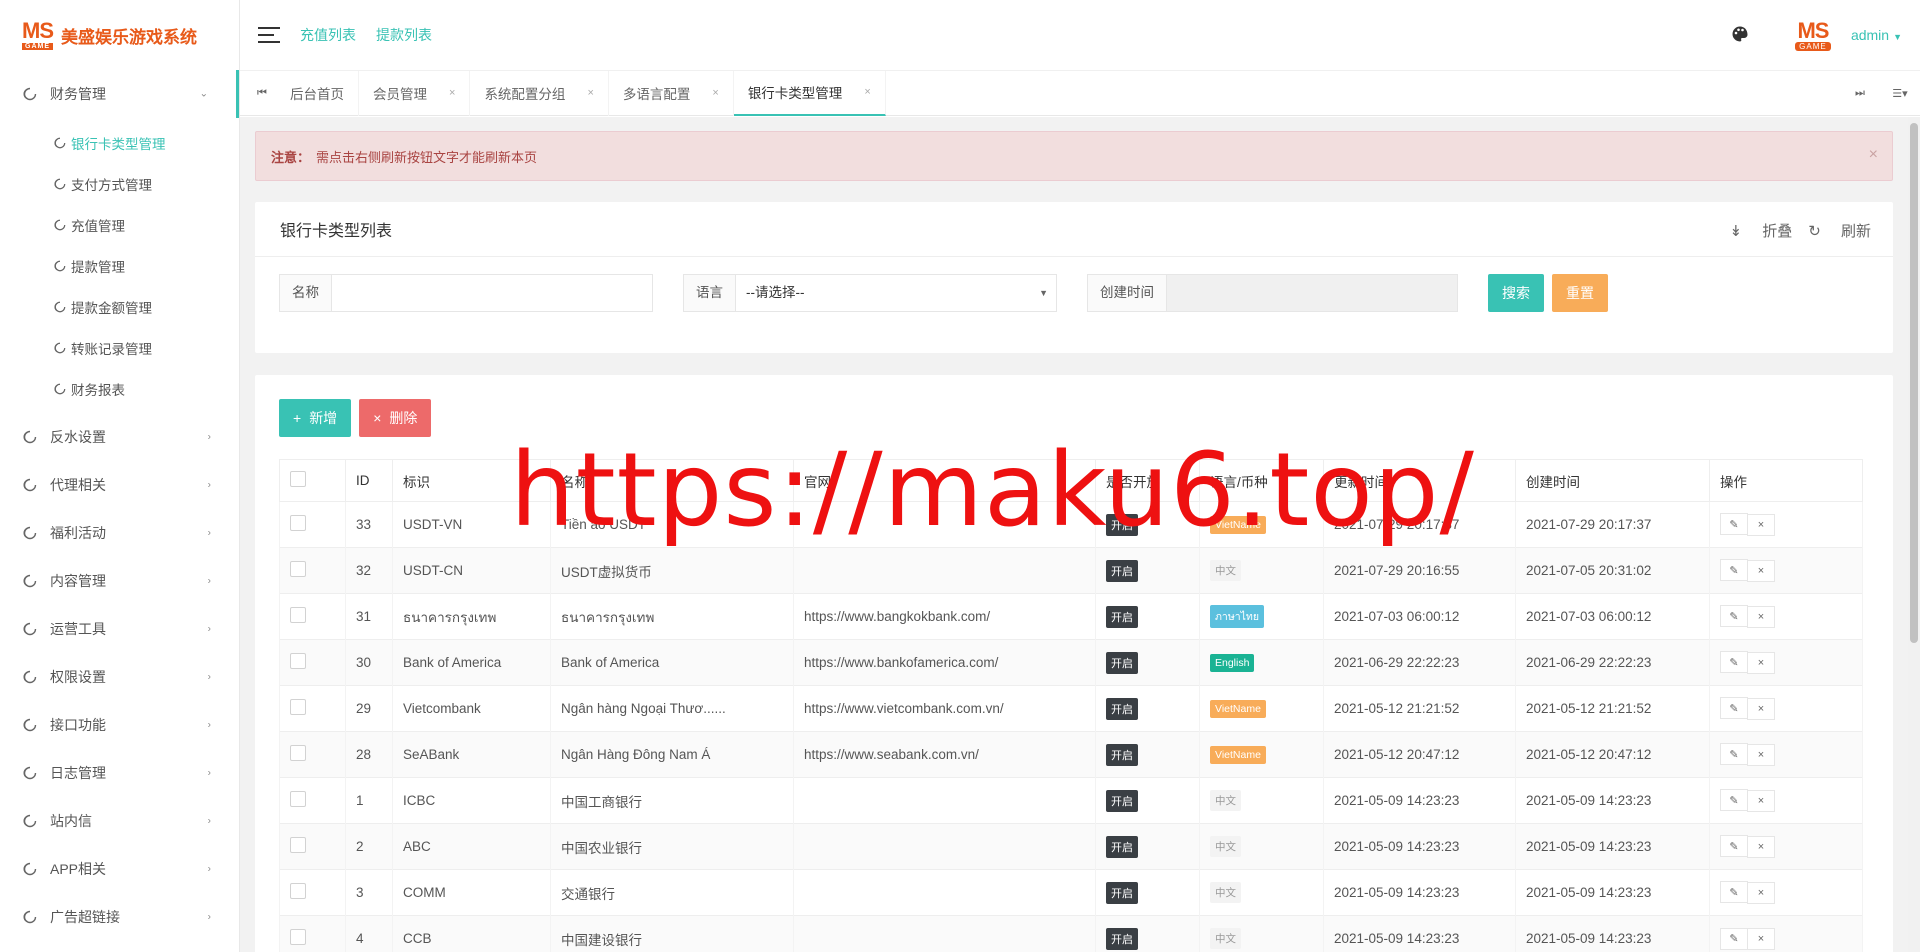 The image size is (1920, 952). What do you see at coordinates (78, 677) in the screenshot?
I see `sidebar-menu-label: 权限设置` at bounding box center [78, 677].